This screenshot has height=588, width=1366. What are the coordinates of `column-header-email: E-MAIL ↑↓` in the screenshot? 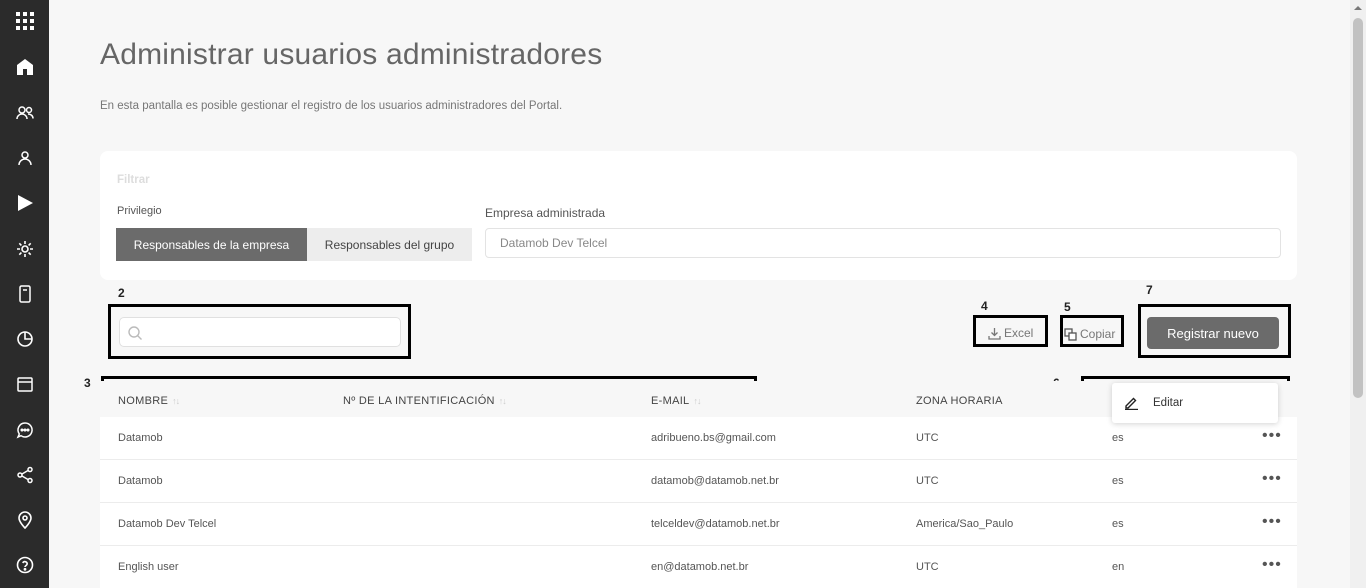 It's located at (676, 401).